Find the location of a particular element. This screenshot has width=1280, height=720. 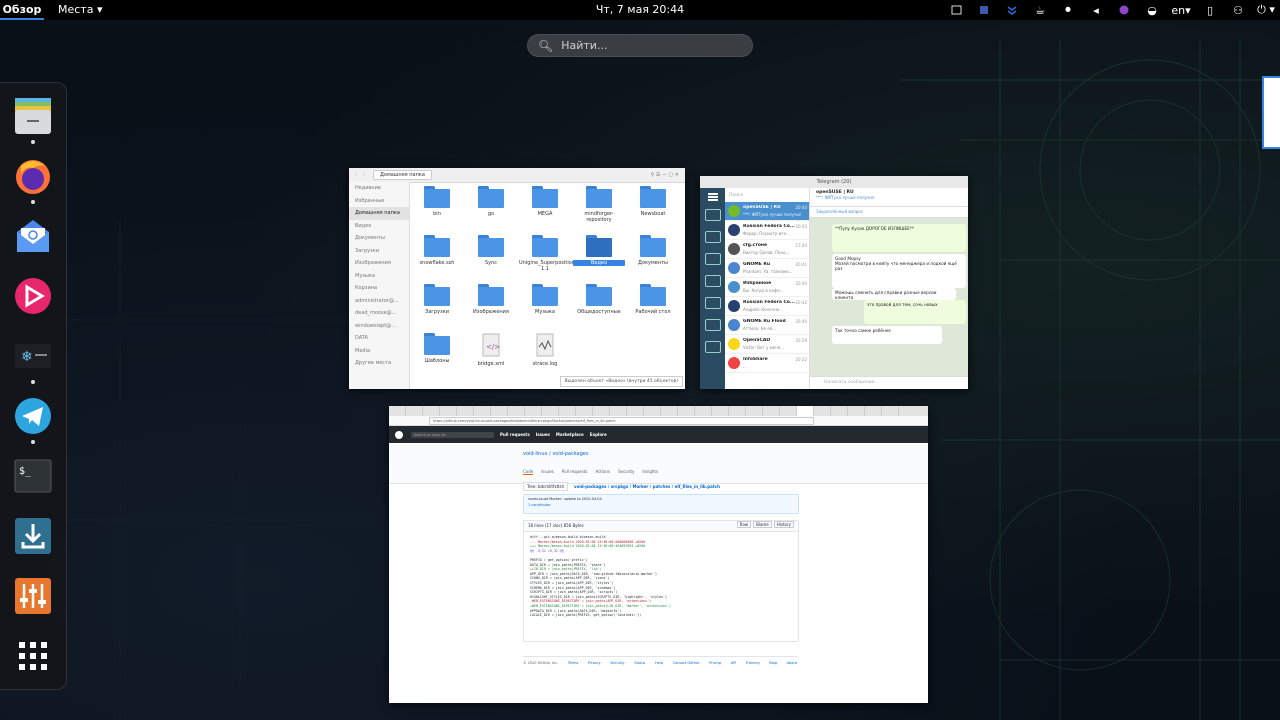

coffee-icon: ☕ is located at coordinates (1040, 10).